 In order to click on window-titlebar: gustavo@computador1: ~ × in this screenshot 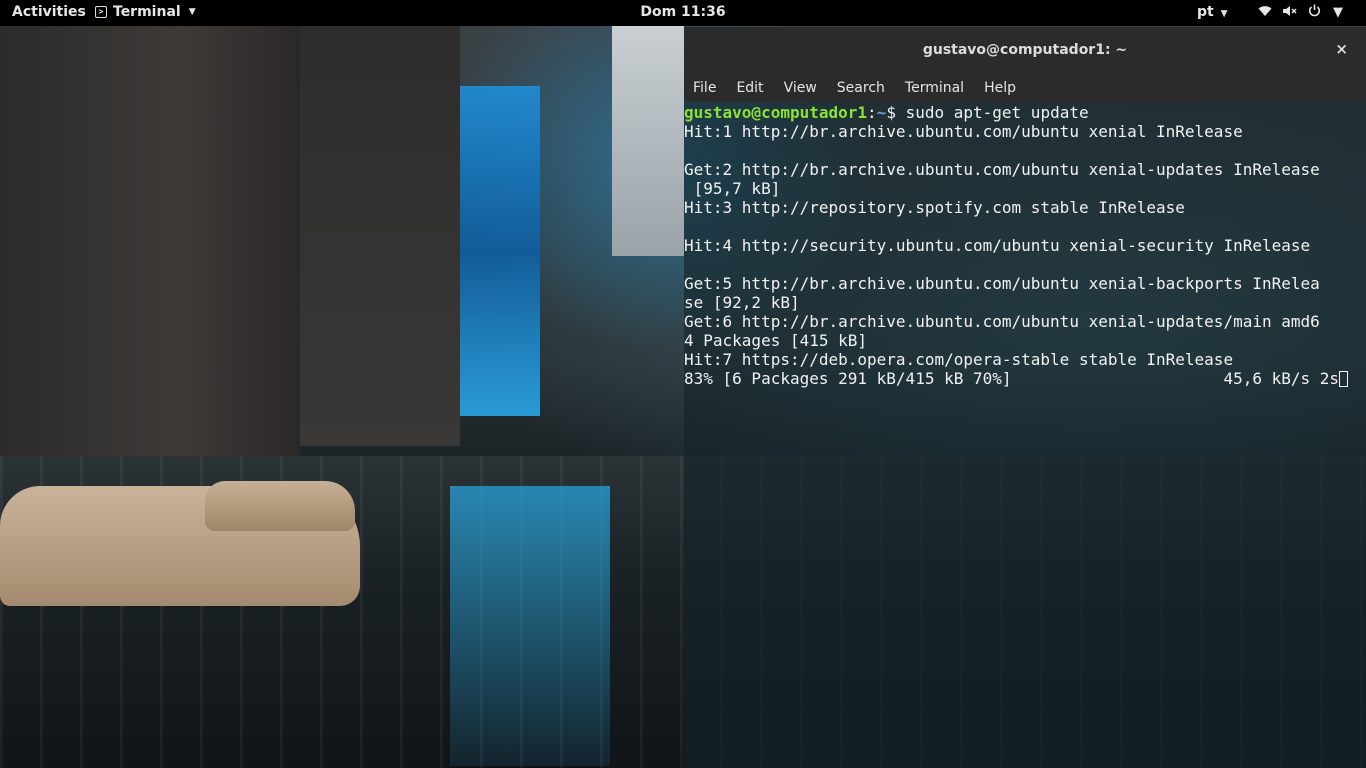, I will do `click(1025, 51)`.